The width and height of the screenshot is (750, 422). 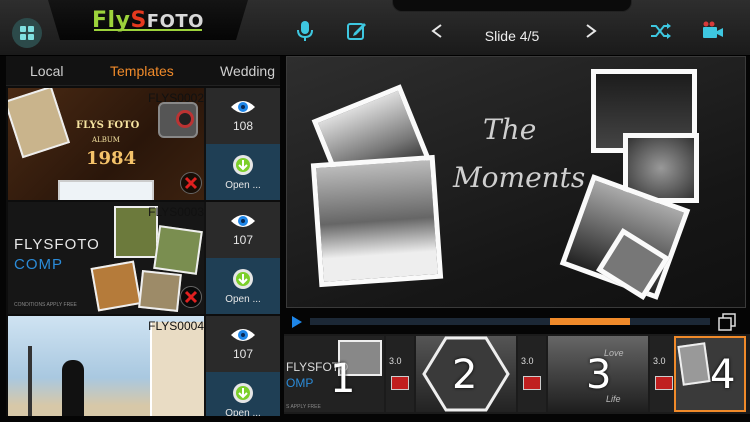 I want to click on filmstrip-slide-3: Love Life 3, so click(x=598, y=374).